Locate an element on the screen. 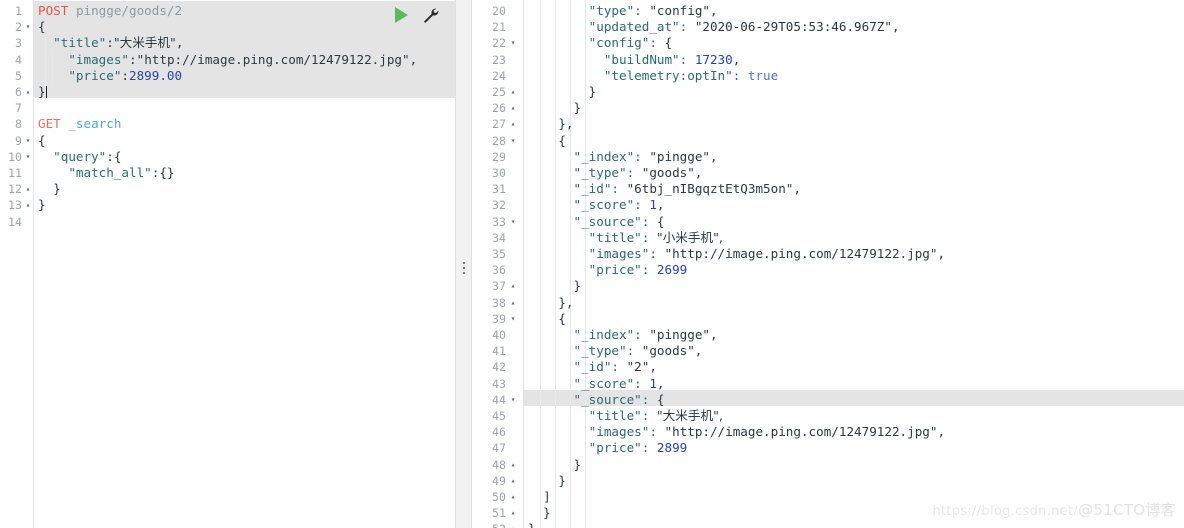 The width and height of the screenshot is (1184, 528). token: : is located at coordinates (110, 156).